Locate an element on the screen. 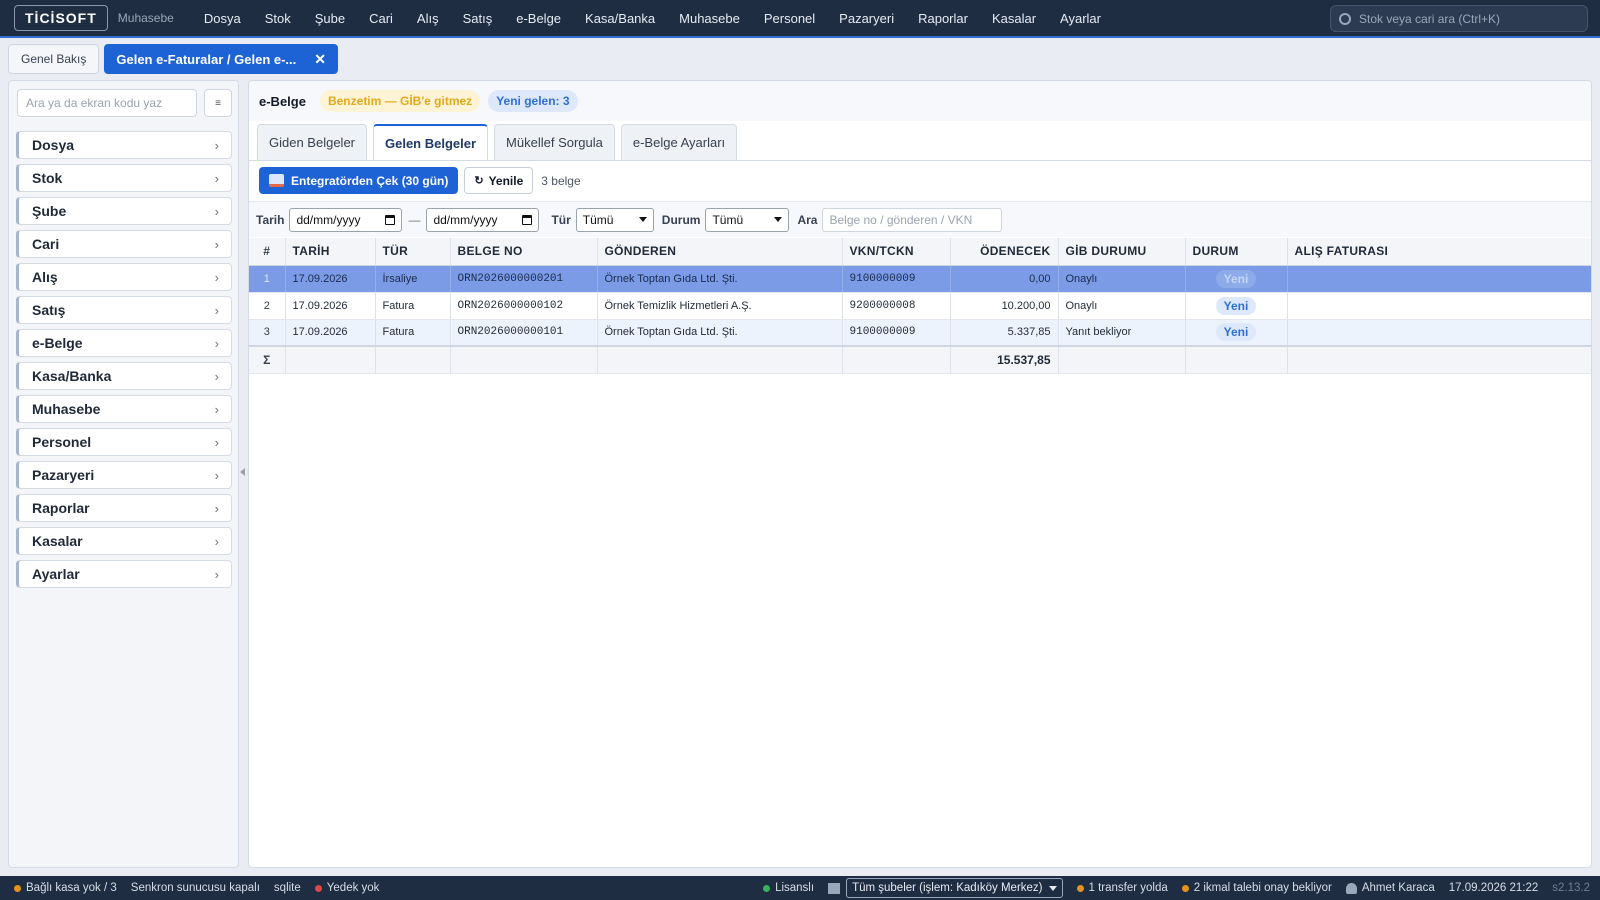 This screenshot has width=1600, height=900. tab-mukellef-sorgula: Mükellef Sorgula is located at coordinates (554, 142).